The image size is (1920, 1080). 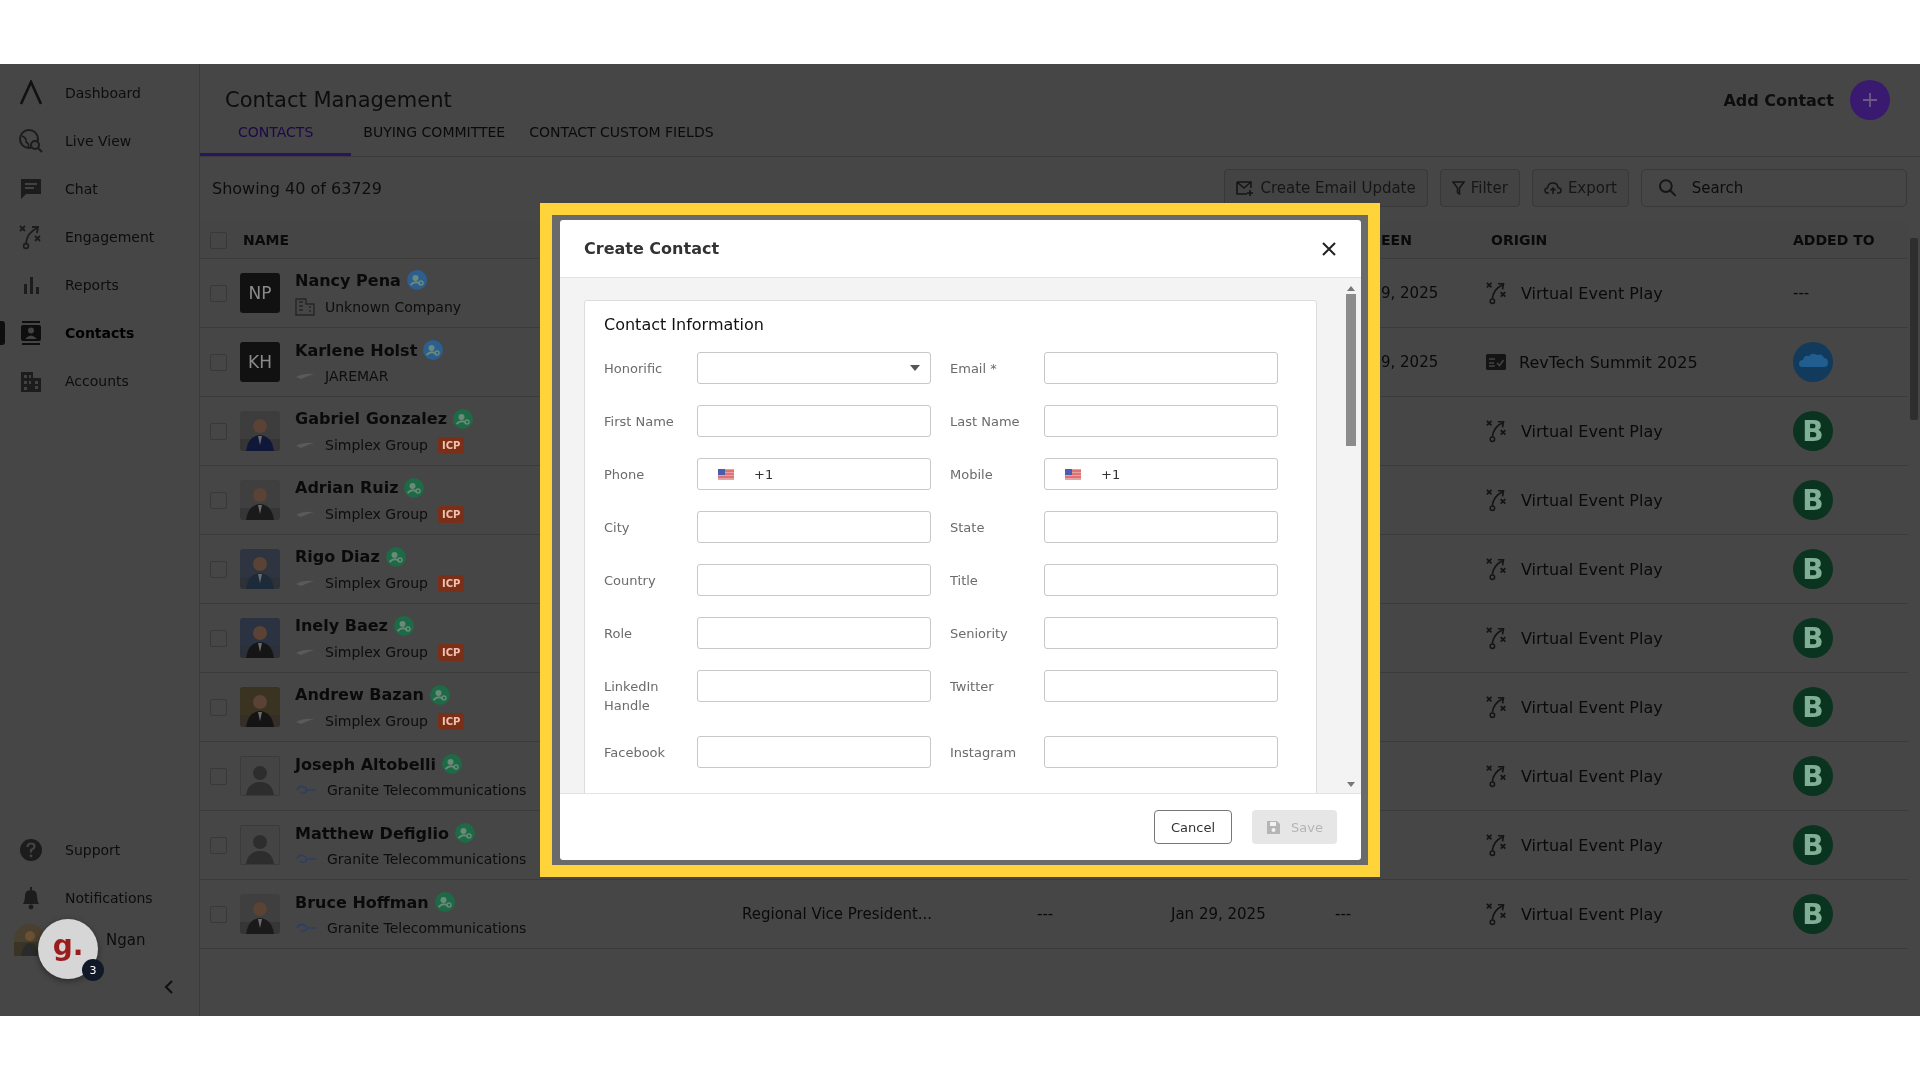 I want to click on tab: BUYING COMMITTEE, so click(x=434, y=138).